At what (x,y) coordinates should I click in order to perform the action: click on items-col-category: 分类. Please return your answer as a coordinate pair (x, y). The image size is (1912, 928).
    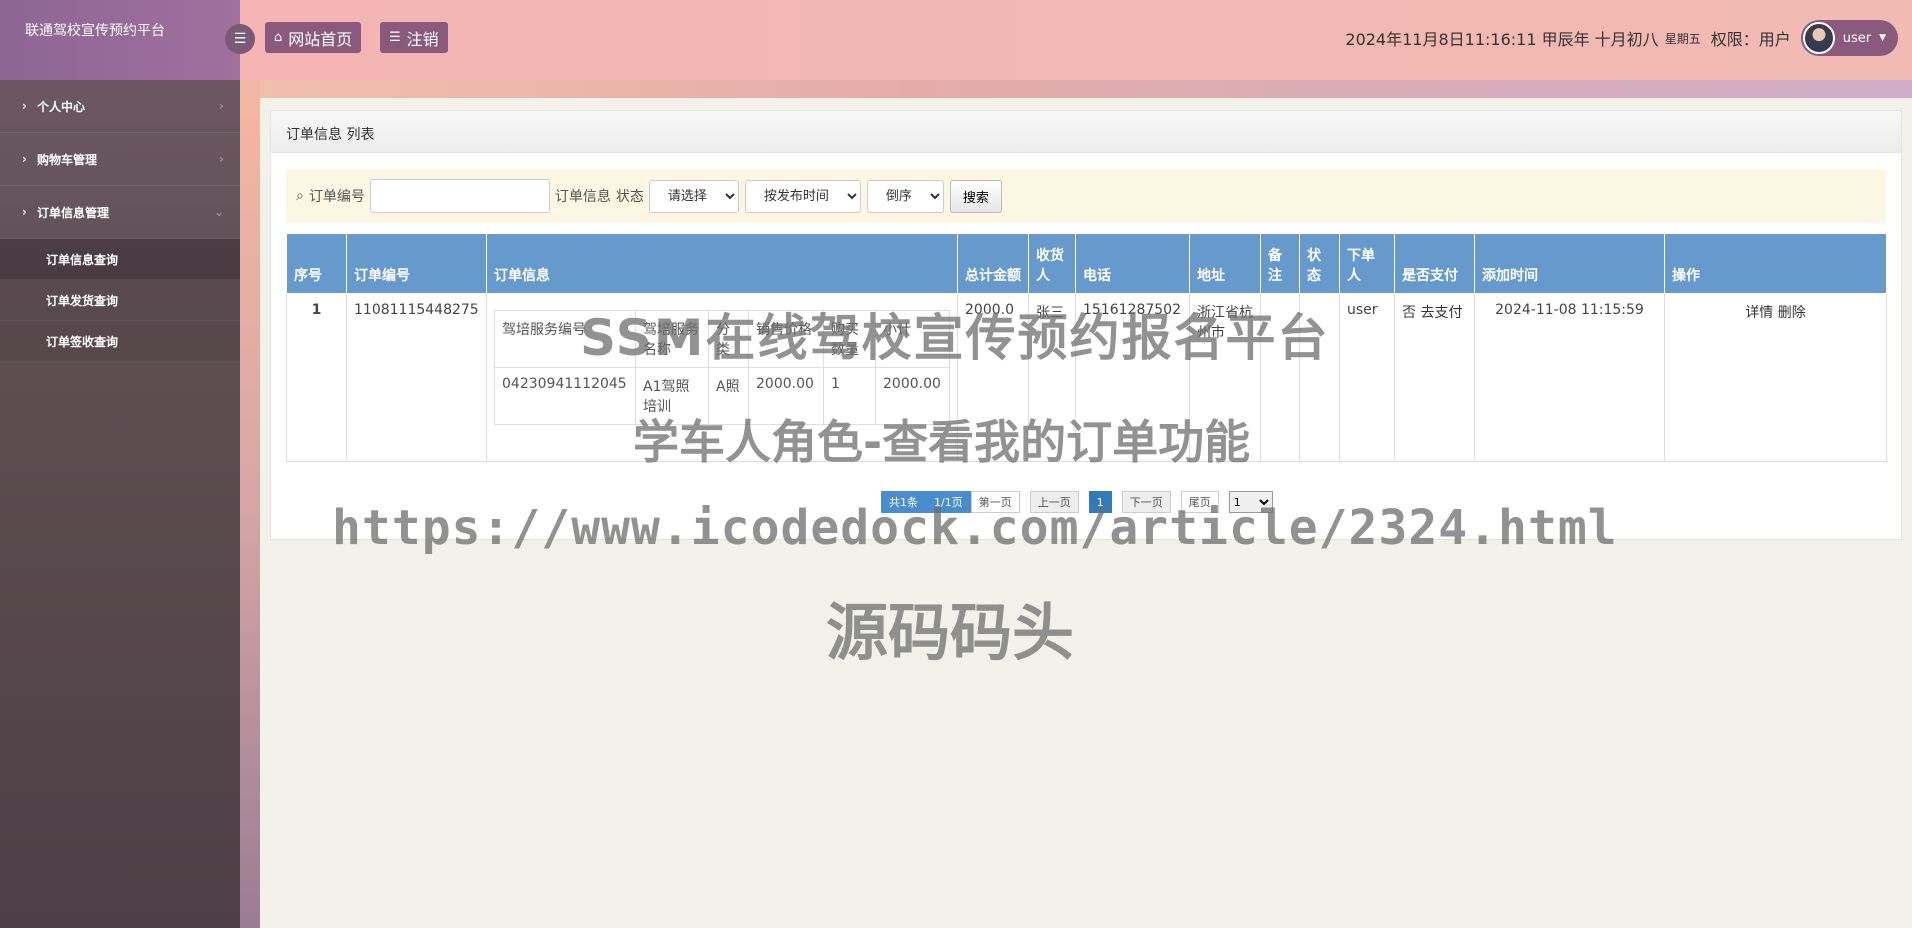
    Looking at the image, I should click on (728, 339).